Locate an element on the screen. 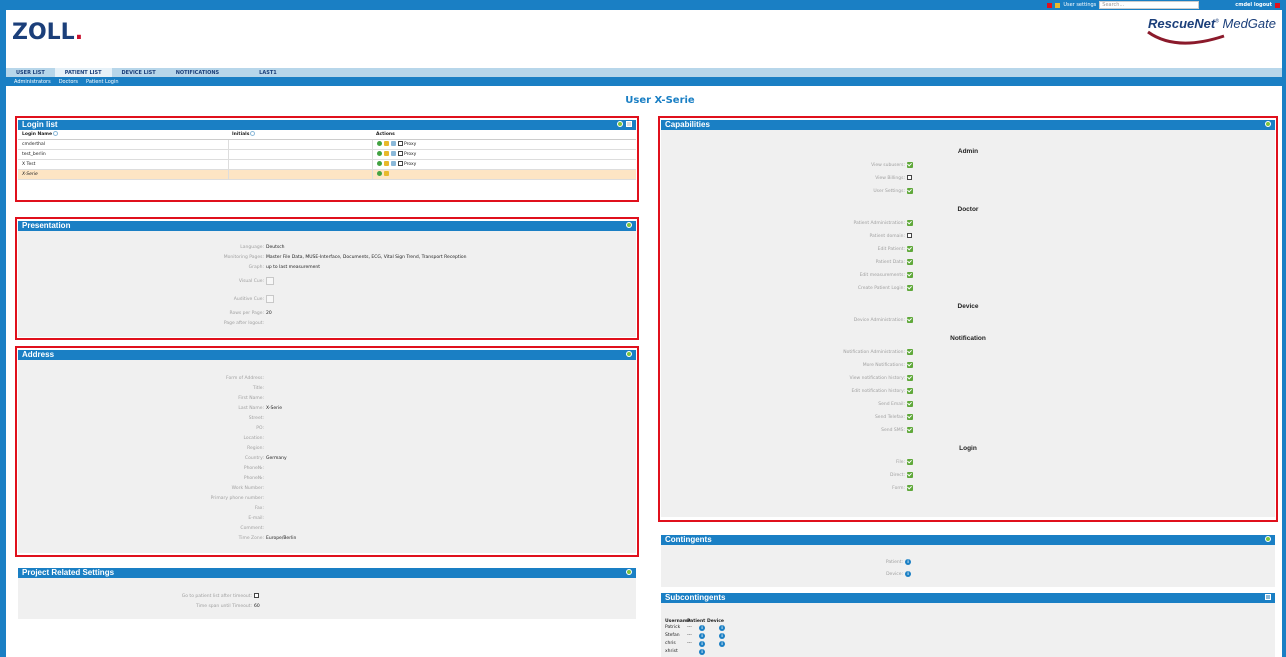 This screenshot has width=1286, height=657. subcontingents-header: Subcontingents is located at coordinates (968, 598).